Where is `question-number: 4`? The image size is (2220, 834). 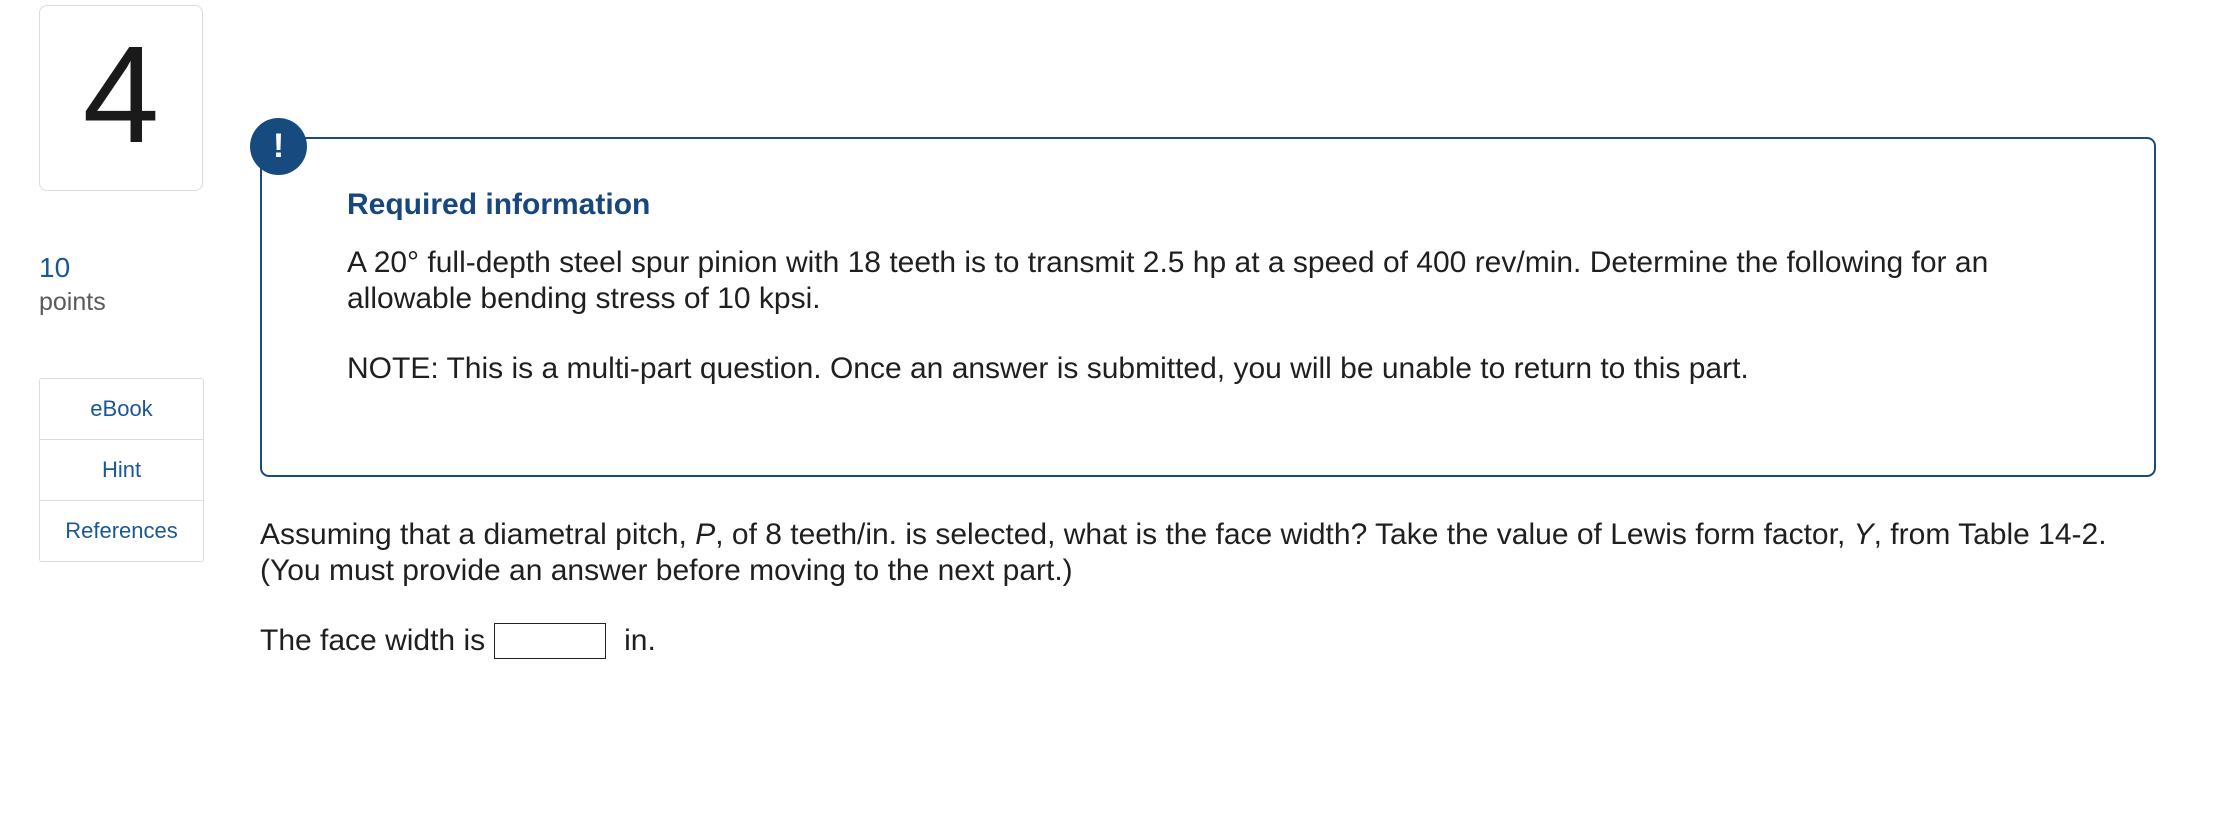
question-number: 4 is located at coordinates (121, 95).